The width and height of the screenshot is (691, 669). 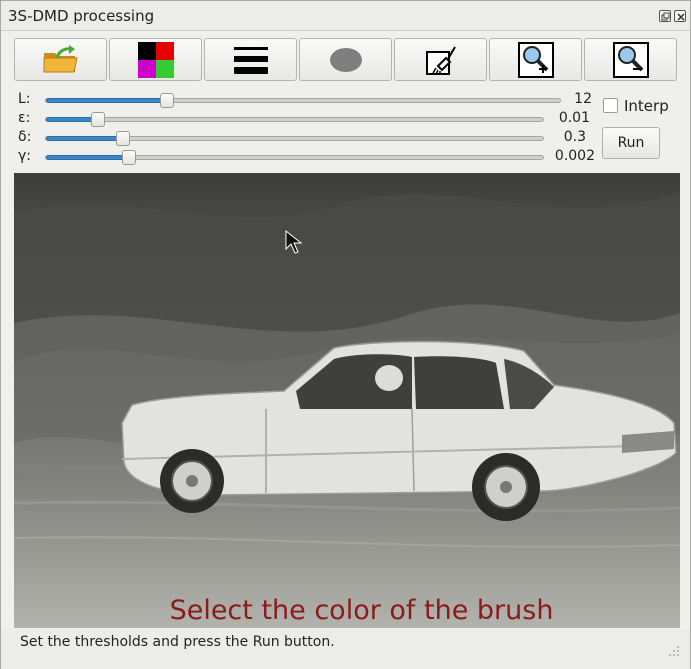 I want to click on interp-label: Interp, so click(x=646, y=106).